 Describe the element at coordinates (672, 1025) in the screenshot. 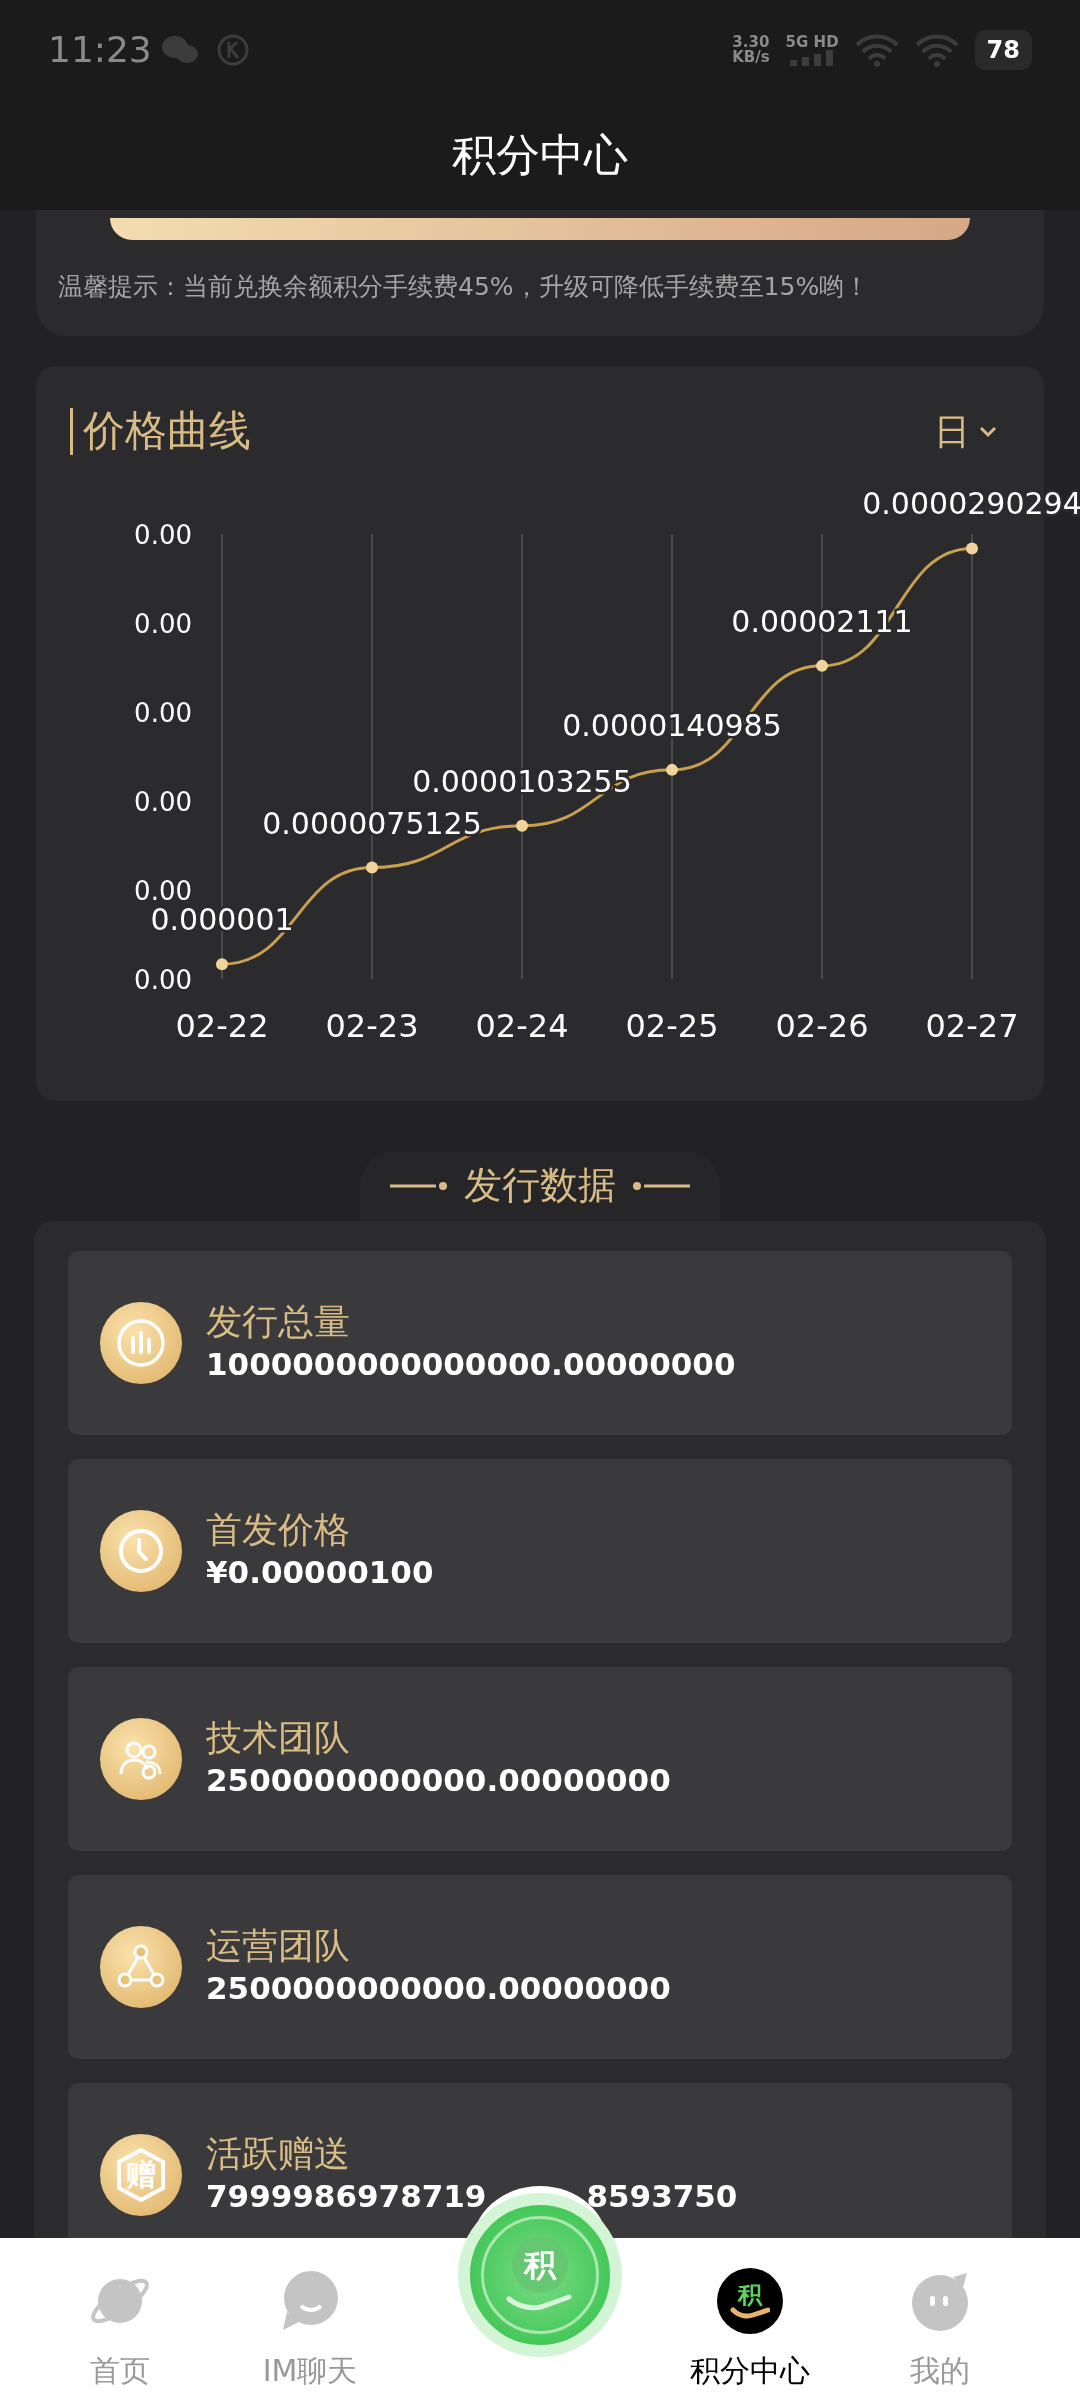

I see `x-axis-label: 02-25` at that location.